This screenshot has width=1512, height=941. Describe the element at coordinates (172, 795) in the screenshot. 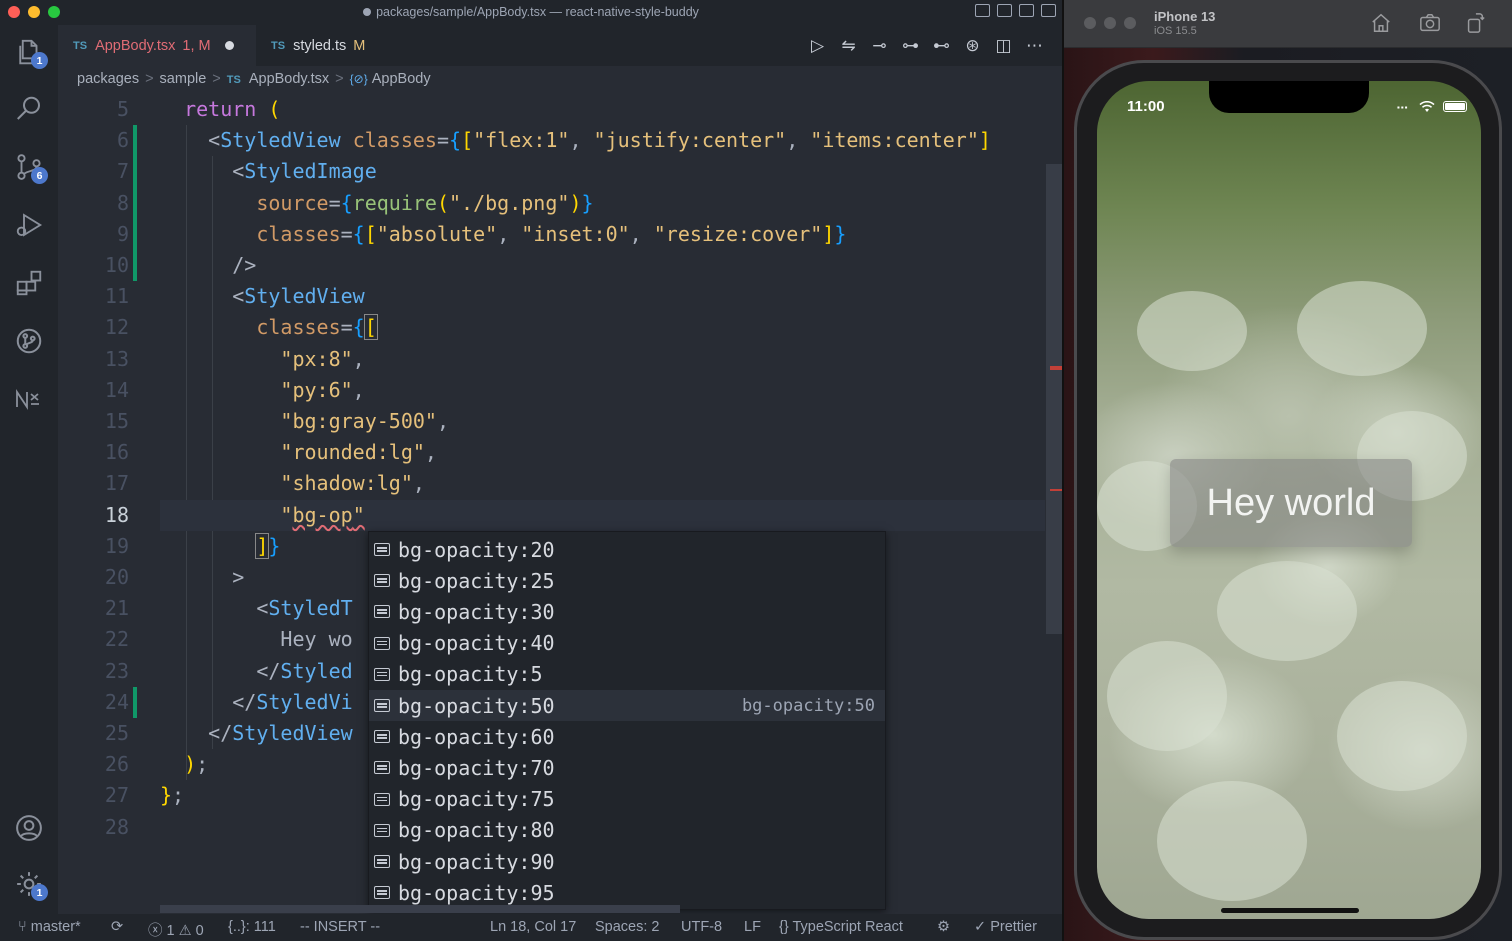

I see `code-line: };` at that location.